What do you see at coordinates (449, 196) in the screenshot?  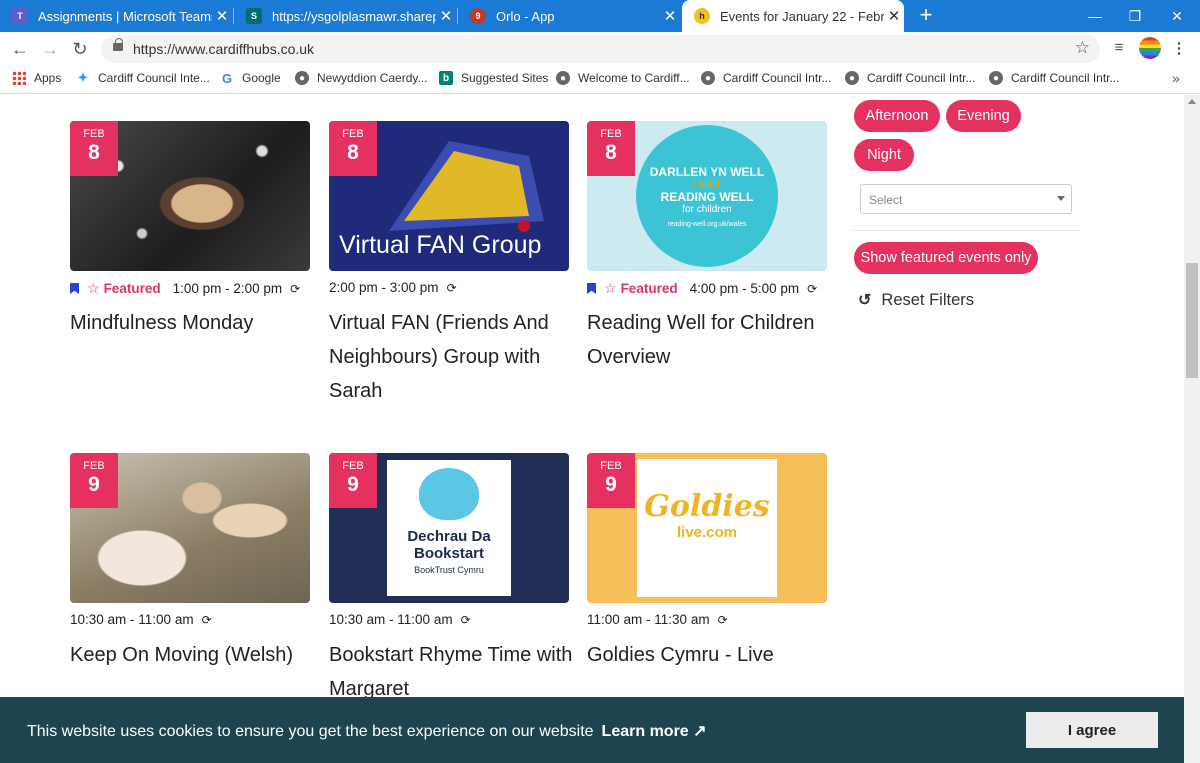 I see `event-image: FEB 8 Virtual FAN Group` at bounding box center [449, 196].